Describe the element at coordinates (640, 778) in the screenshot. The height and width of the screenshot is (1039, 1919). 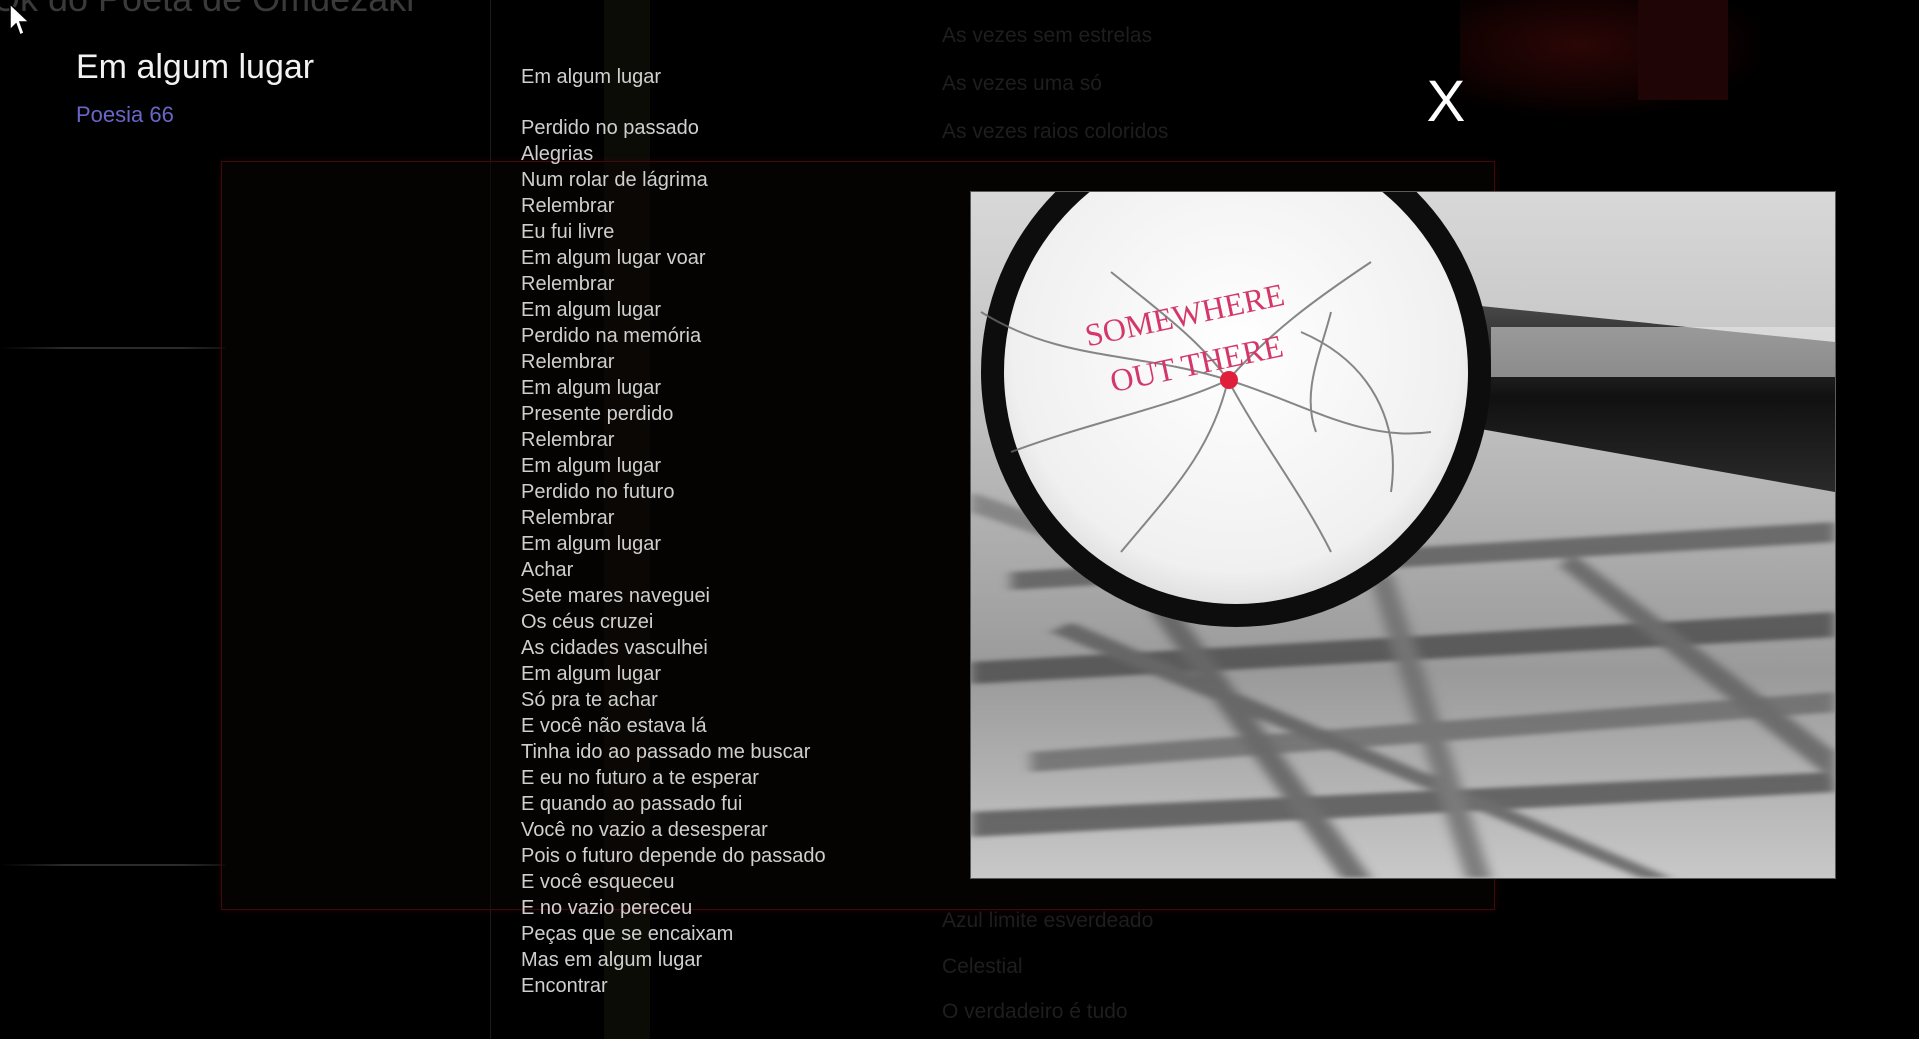
I see `poem-line: E eu no futuro a te esperar` at that location.